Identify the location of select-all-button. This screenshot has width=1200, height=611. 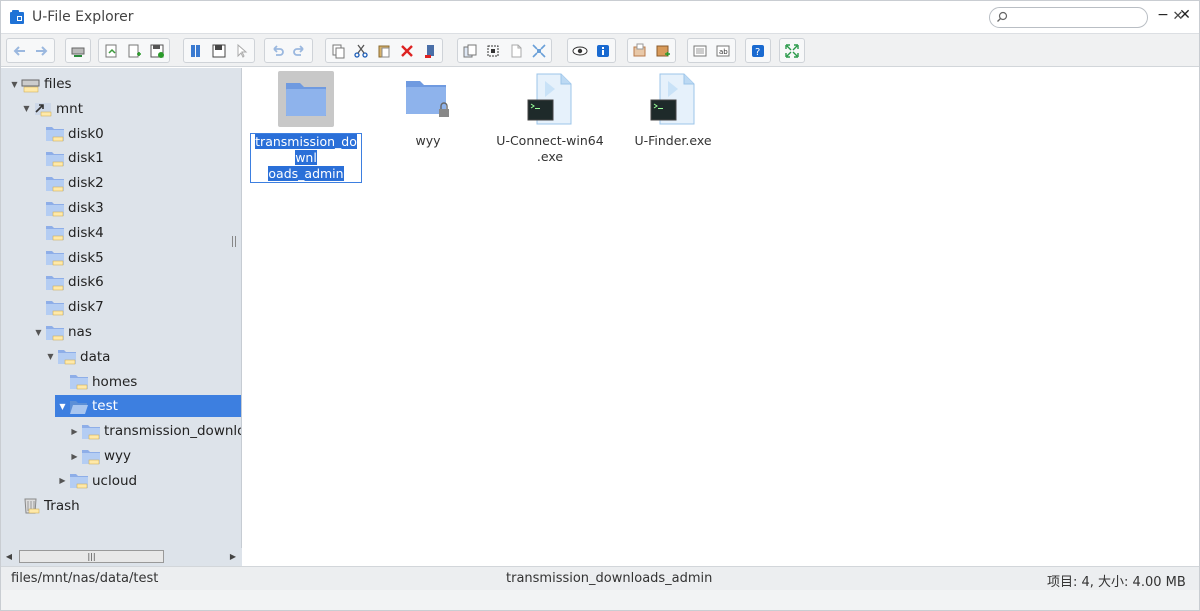
(493, 51).